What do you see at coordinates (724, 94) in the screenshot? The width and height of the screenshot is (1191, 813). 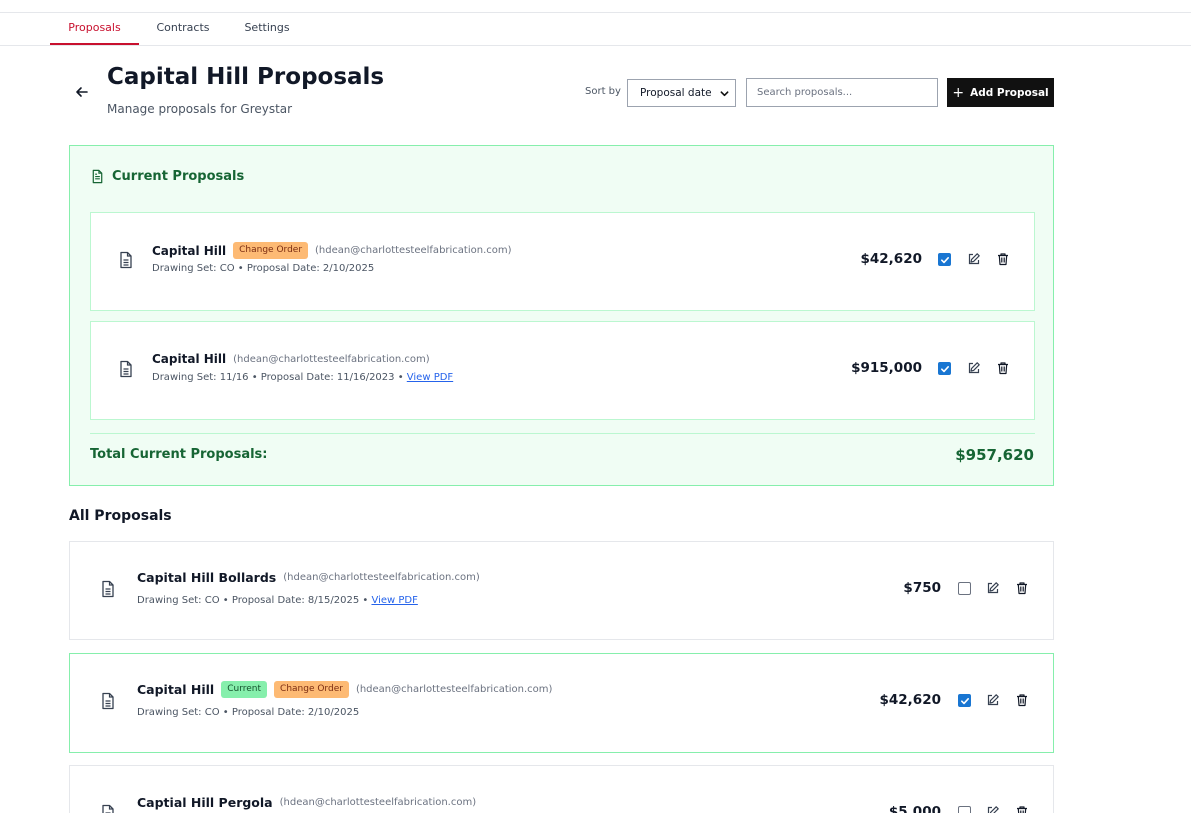 I see `chevron-down-icon` at bounding box center [724, 94].